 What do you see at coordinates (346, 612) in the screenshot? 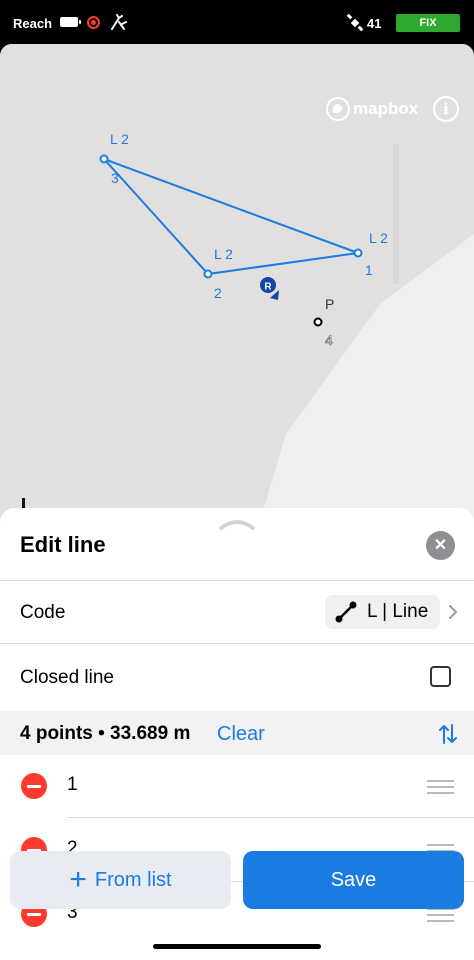
I see `line-code-icon` at bounding box center [346, 612].